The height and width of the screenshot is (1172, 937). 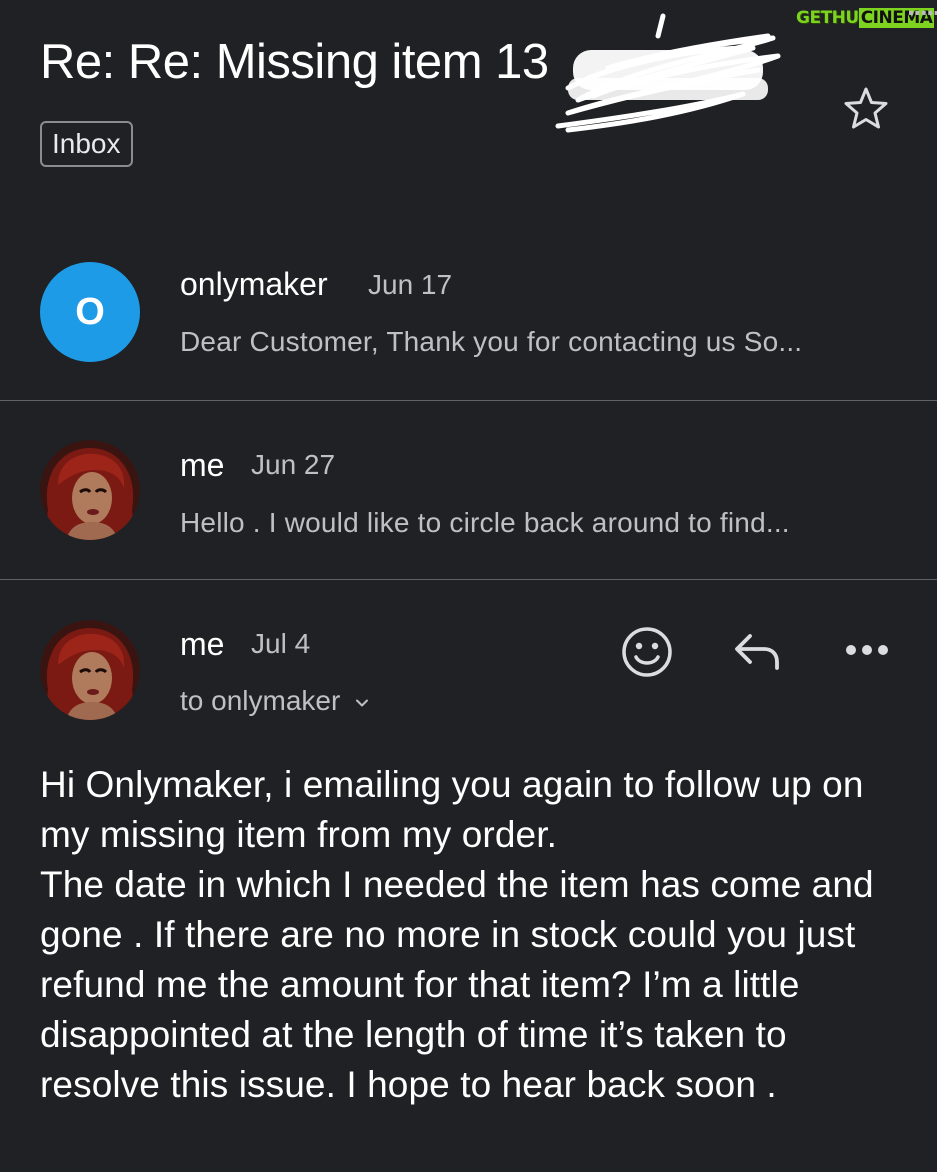 I want to click on watermark-logo: GETHUCINEMA ▪▪▪▪▪, so click(x=866, y=18).